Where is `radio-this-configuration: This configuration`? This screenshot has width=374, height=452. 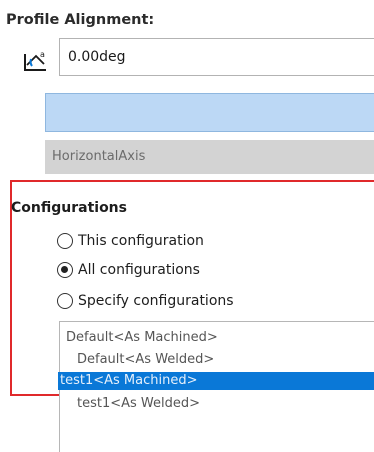 radio-this-configuration: This configuration is located at coordinates (130, 241).